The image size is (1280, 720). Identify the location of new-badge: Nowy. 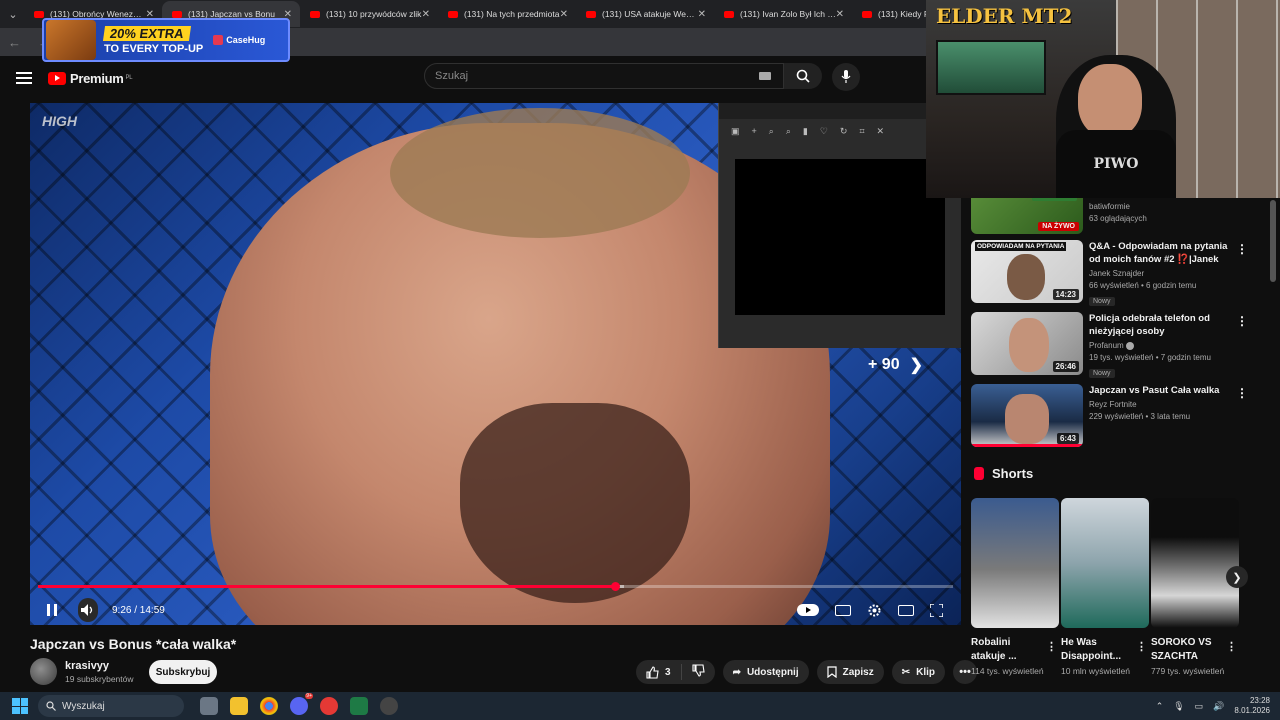
(1102, 373).